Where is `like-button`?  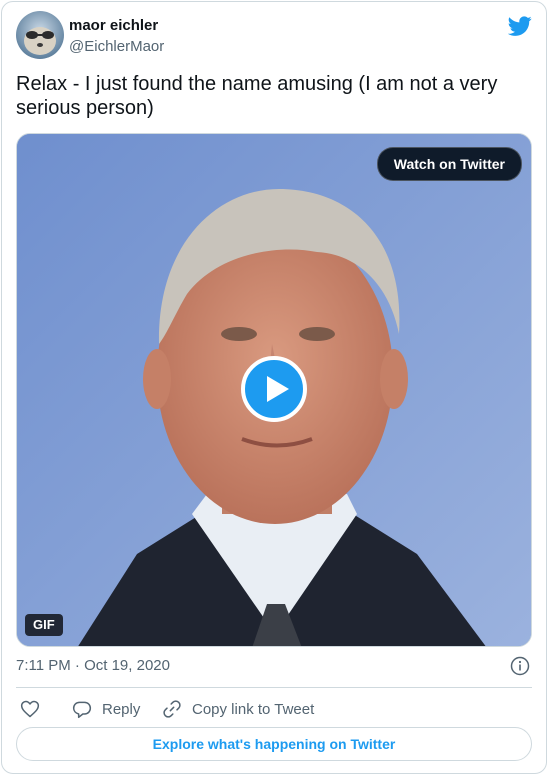
like-button is located at coordinates (30, 709).